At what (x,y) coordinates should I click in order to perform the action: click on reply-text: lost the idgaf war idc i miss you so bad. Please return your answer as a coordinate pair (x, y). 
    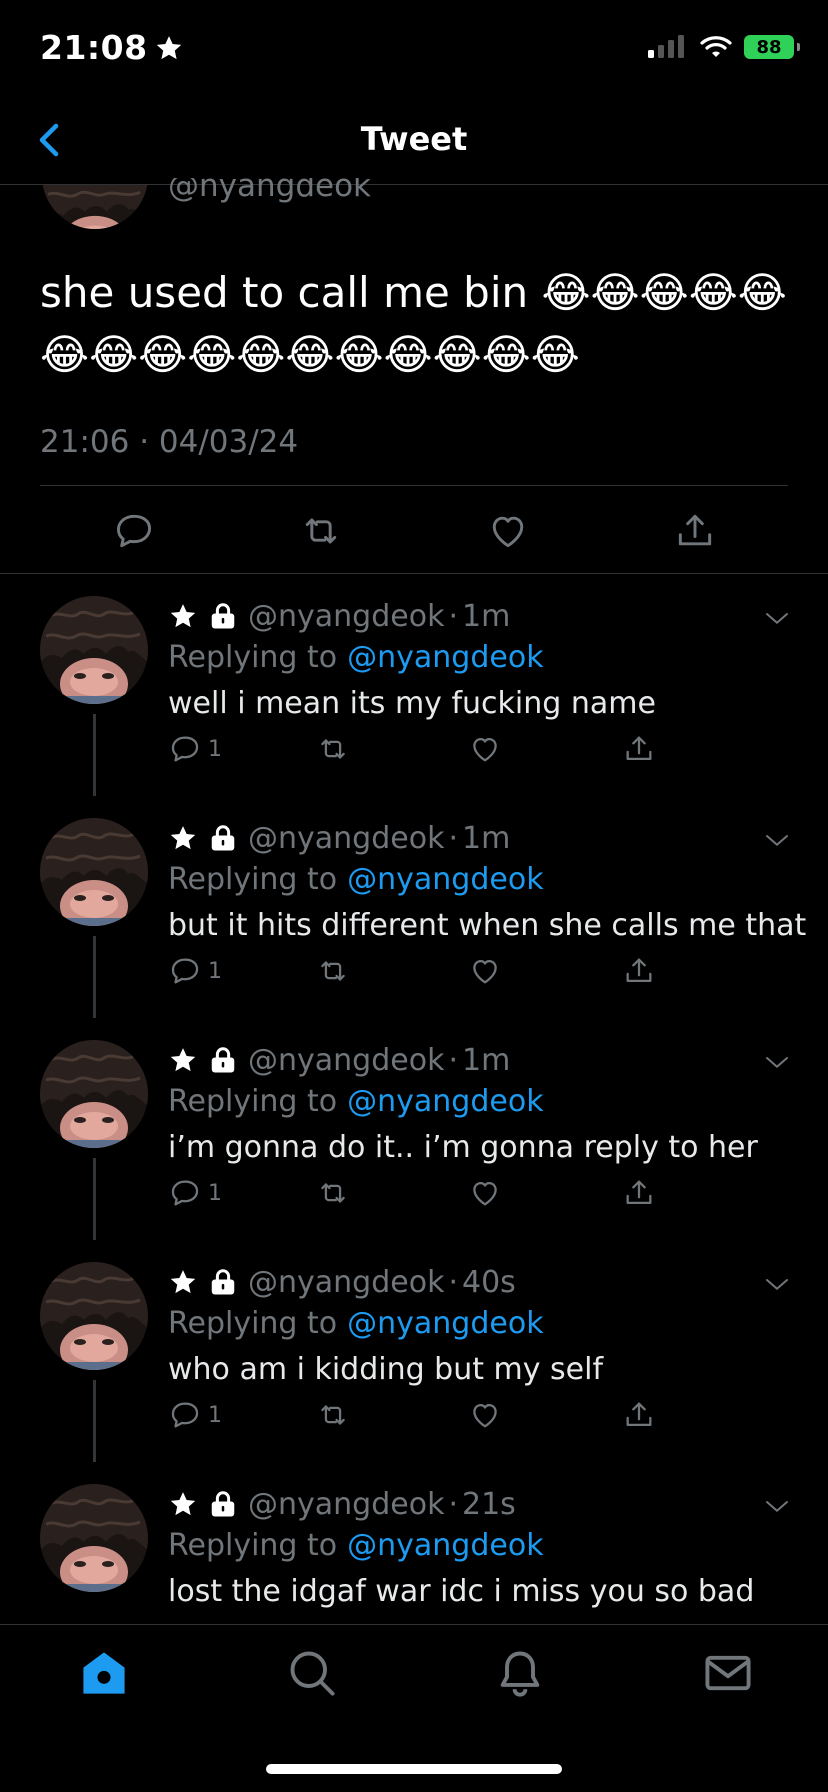
    Looking at the image, I should click on (461, 1591).